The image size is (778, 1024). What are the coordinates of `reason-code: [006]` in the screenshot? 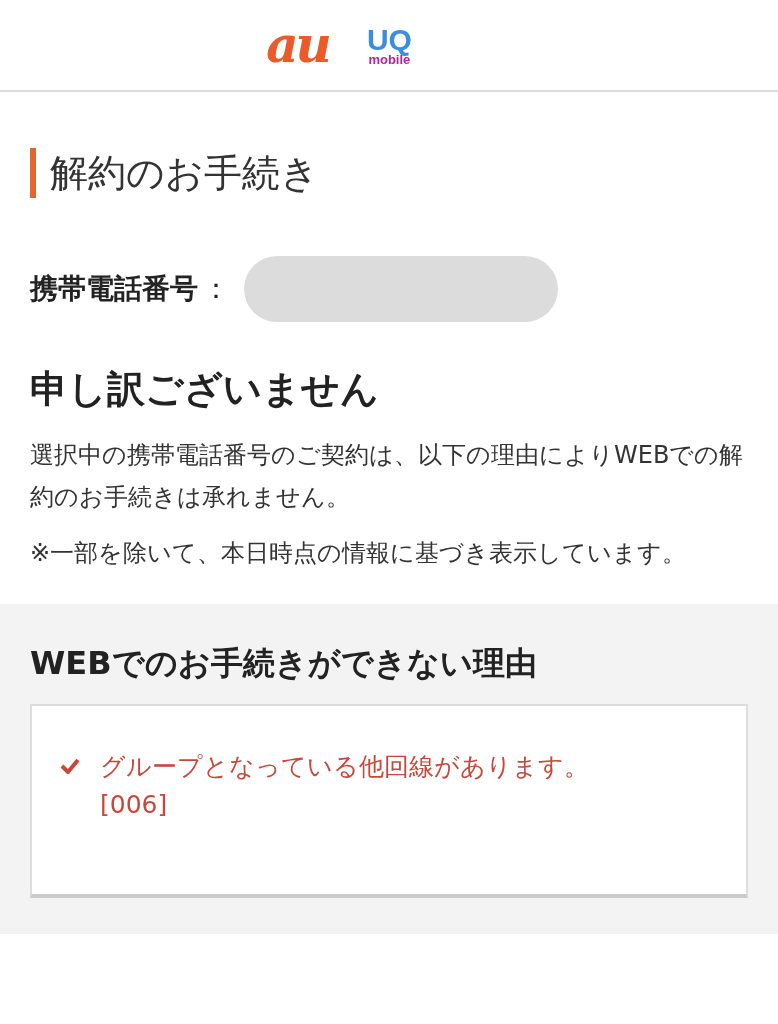 It's located at (134, 805).